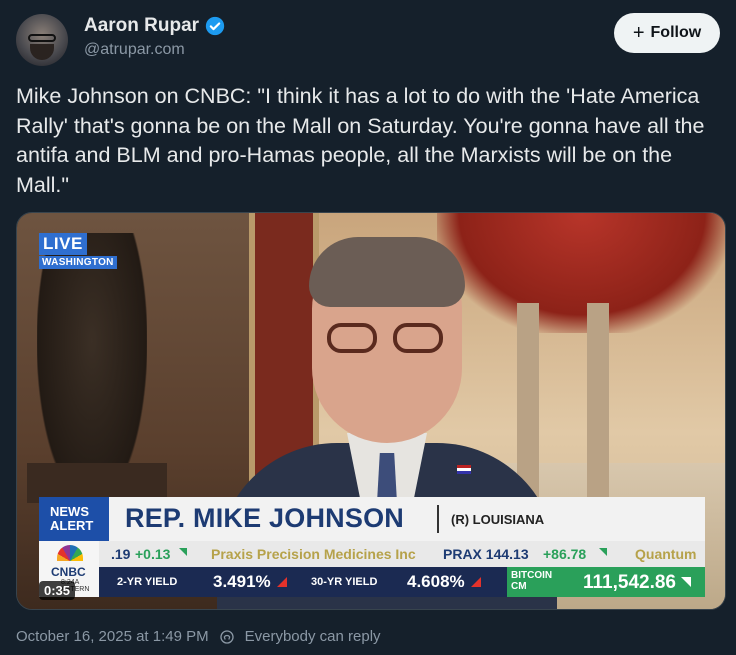 The height and width of the screenshot is (655, 736). What do you see at coordinates (69, 511) in the screenshot?
I see `news-alert-line1: NEWS` at bounding box center [69, 511].